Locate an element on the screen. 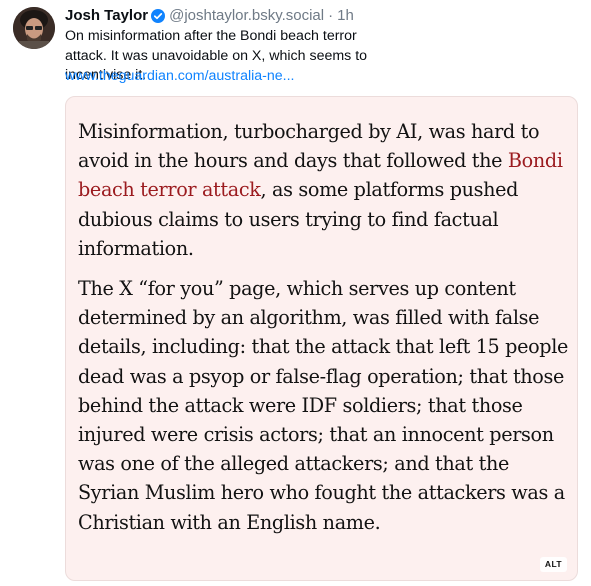 The width and height of the screenshot is (591, 586). avatar-photo-icon is located at coordinates (34, 28).